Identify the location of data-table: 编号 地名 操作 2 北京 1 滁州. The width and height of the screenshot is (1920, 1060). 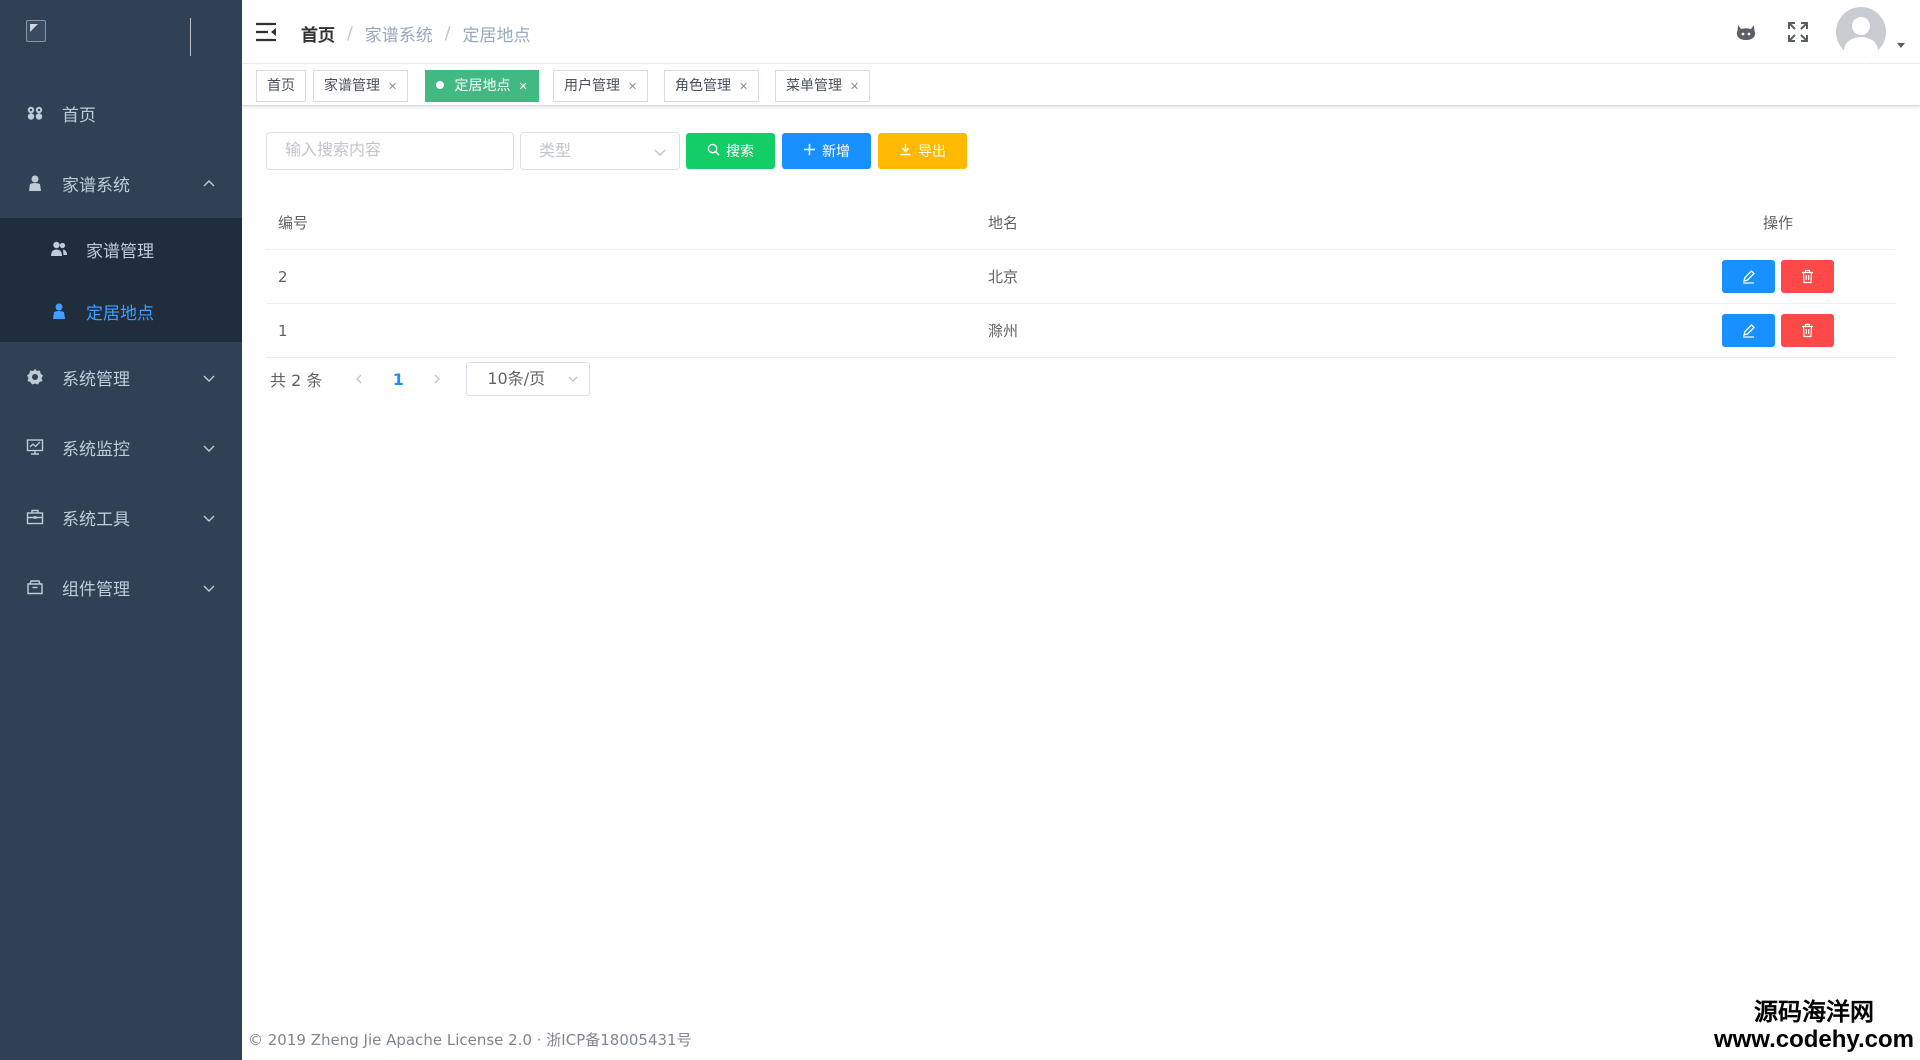
(1081, 277).